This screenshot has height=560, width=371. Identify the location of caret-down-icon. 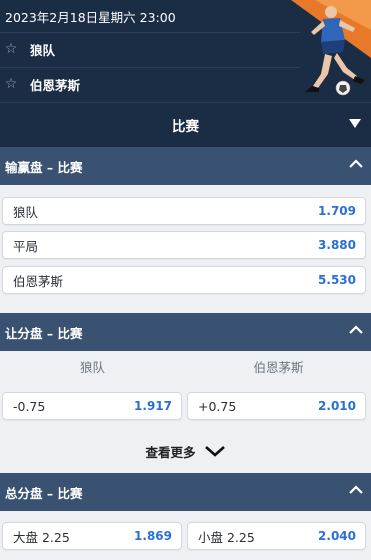
(355, 123).